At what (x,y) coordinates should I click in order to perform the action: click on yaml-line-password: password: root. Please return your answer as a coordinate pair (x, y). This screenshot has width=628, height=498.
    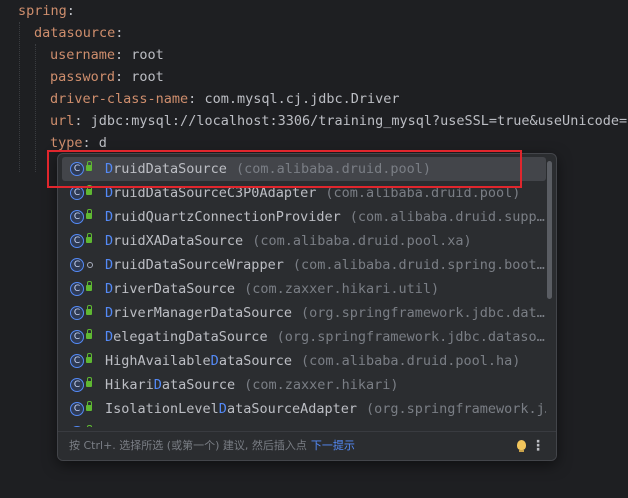
    Looking at the image, I should click on (107, 77).